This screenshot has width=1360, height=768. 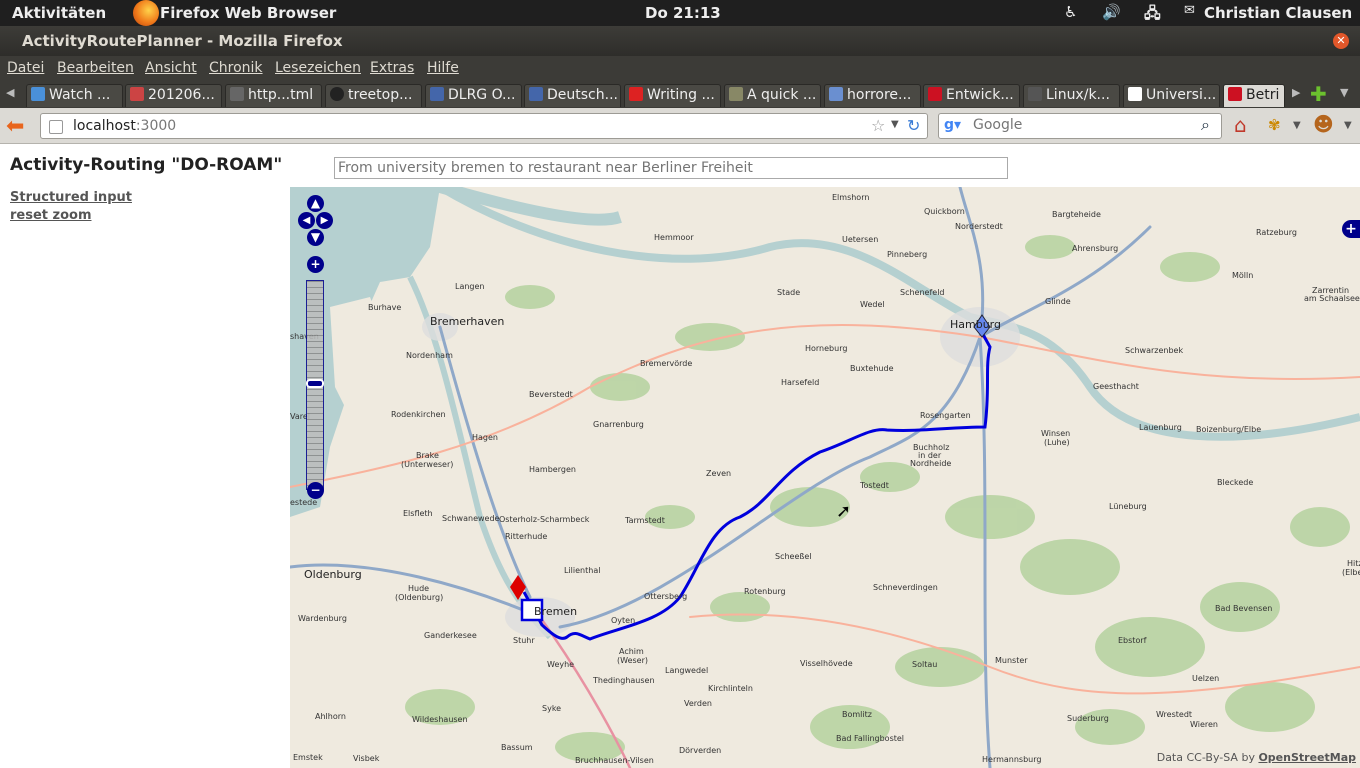 What do you see at coordinates (1341, 41) in the screenshot?
I see `close-icon: ✕` at bounding box center [1341, 41].